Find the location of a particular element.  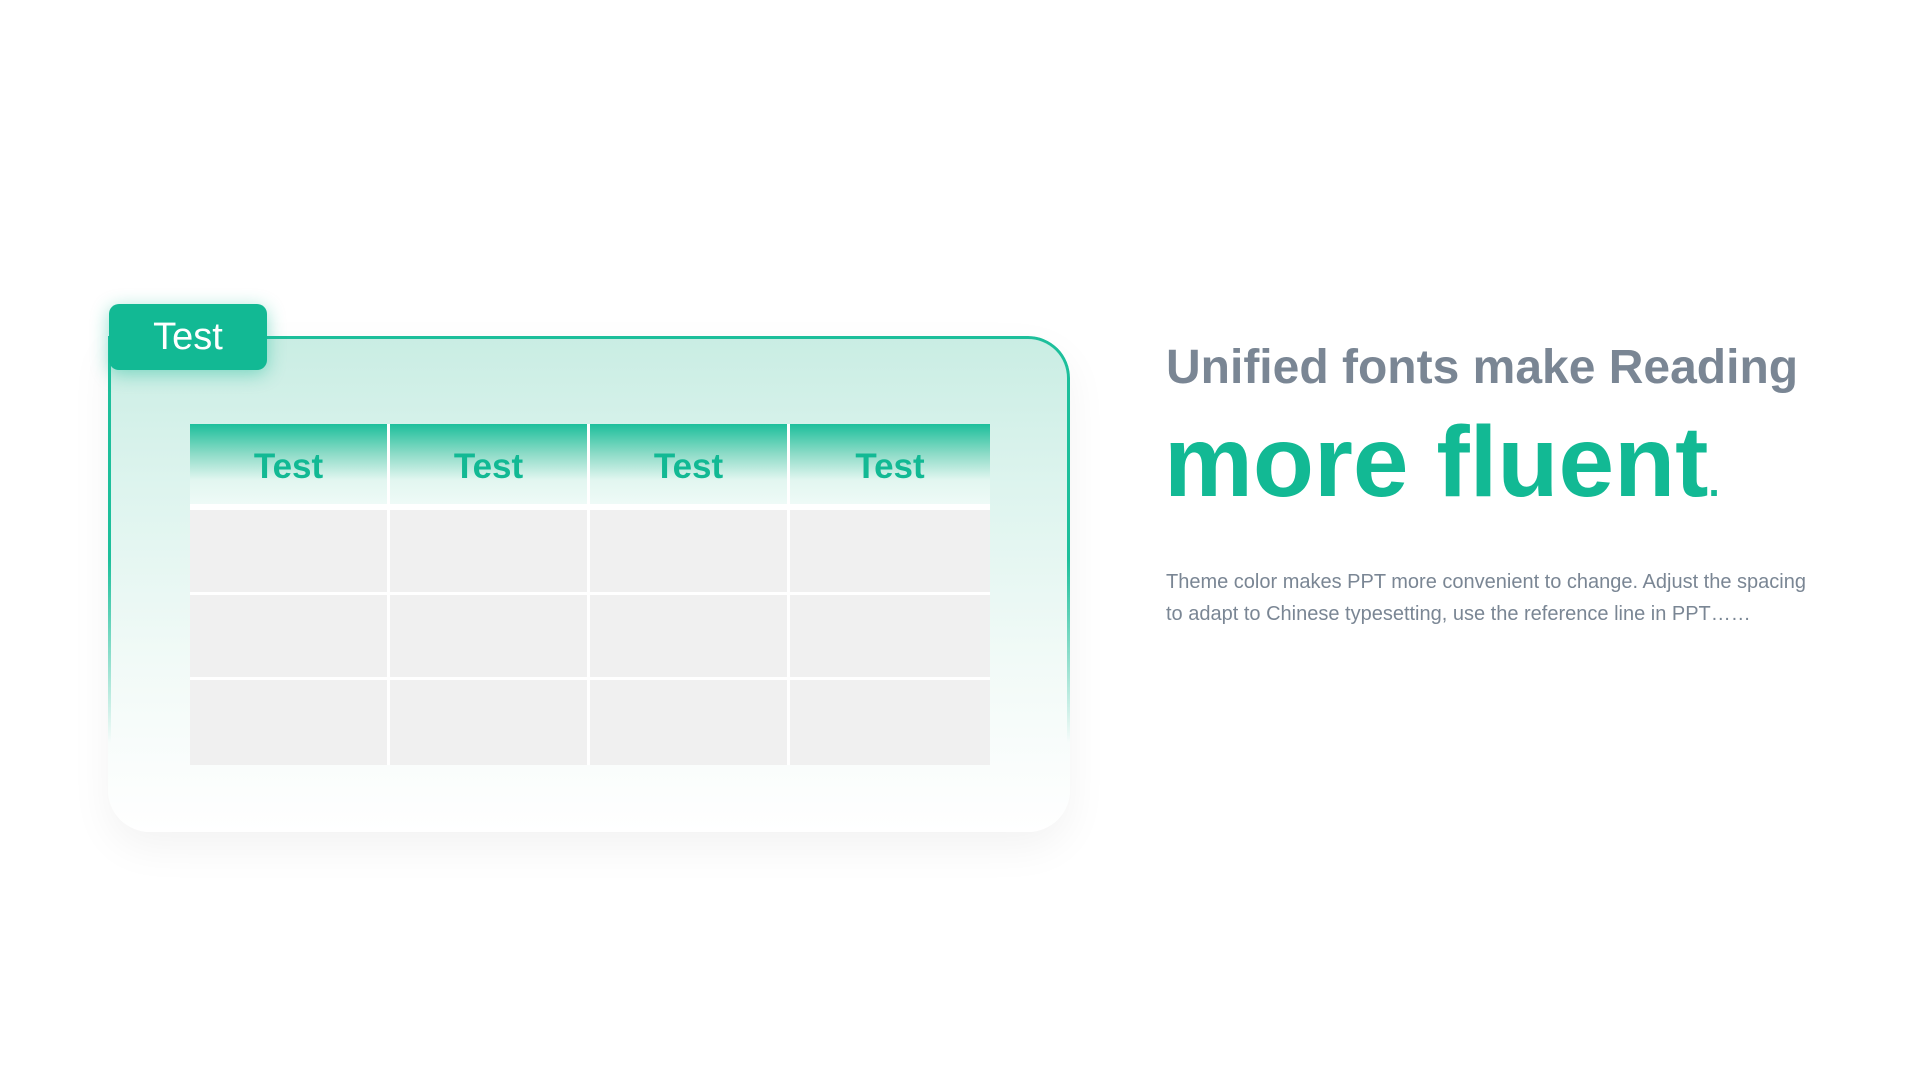

data-table: Test Test Test Test is located at coordinates (590, 594).